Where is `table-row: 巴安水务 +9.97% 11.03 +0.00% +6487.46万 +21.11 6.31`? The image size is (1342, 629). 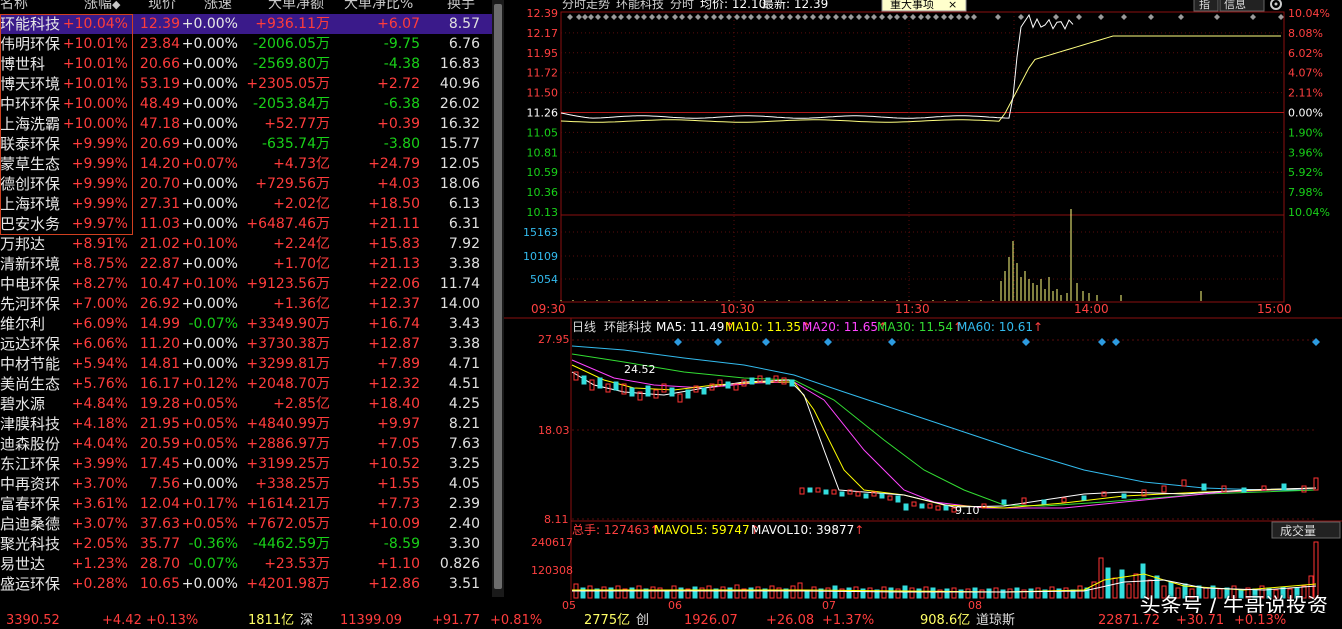
table-row: 巴安水务 +9.97% 11.03 +0.00% +6487.46万 +21.11 6.31 is located at coordinates (246, 224).